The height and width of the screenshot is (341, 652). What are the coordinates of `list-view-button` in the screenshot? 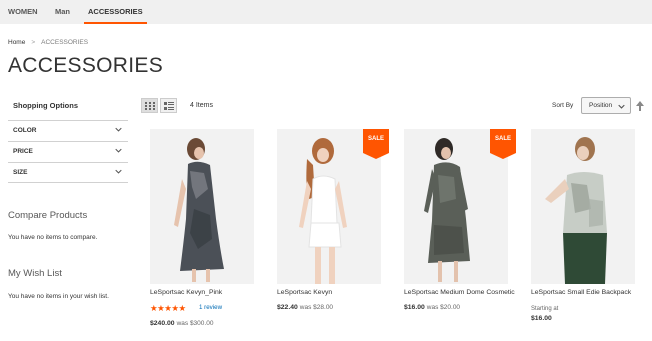 It's located at (168, 105).